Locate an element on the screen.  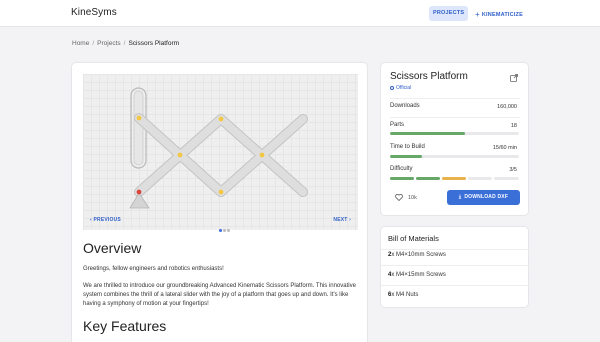
download-label: DOWNLOAD DXF is located at coordinates (486, 197).